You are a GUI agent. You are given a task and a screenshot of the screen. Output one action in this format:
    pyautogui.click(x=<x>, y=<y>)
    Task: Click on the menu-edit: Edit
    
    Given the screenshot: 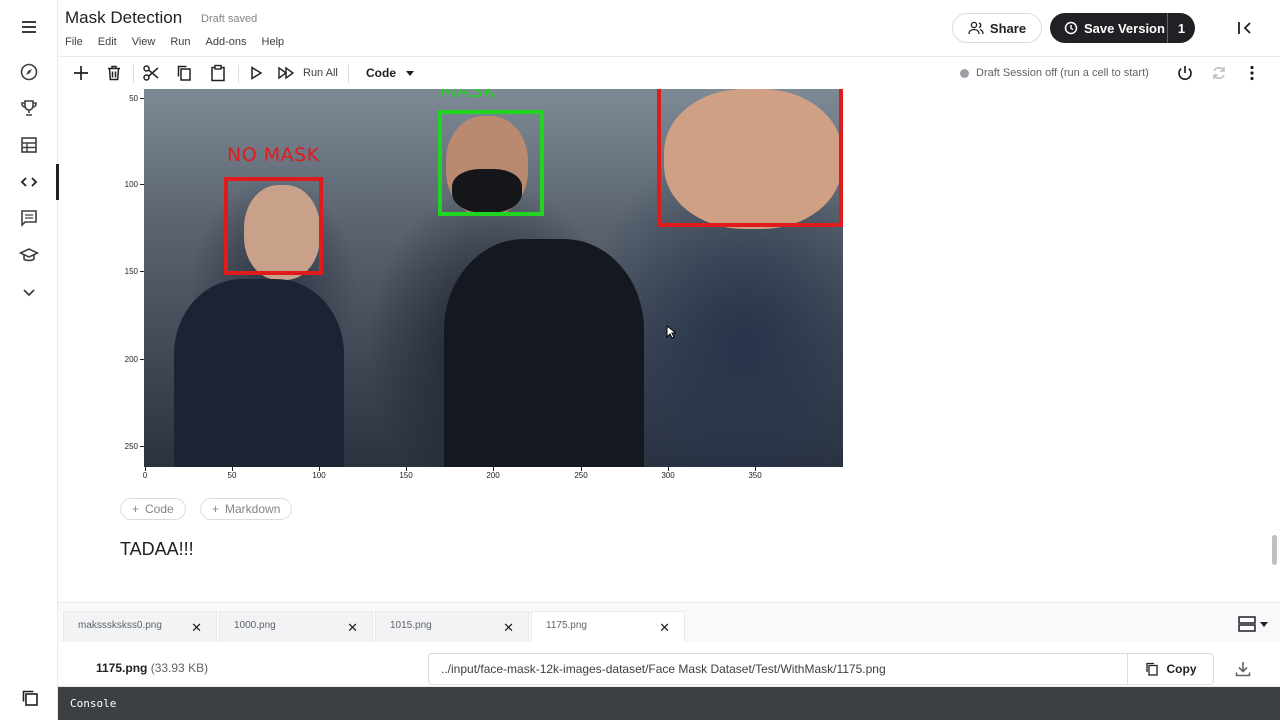 What is the action you would take?
    pyautogui.click(x=107, y=42)
    